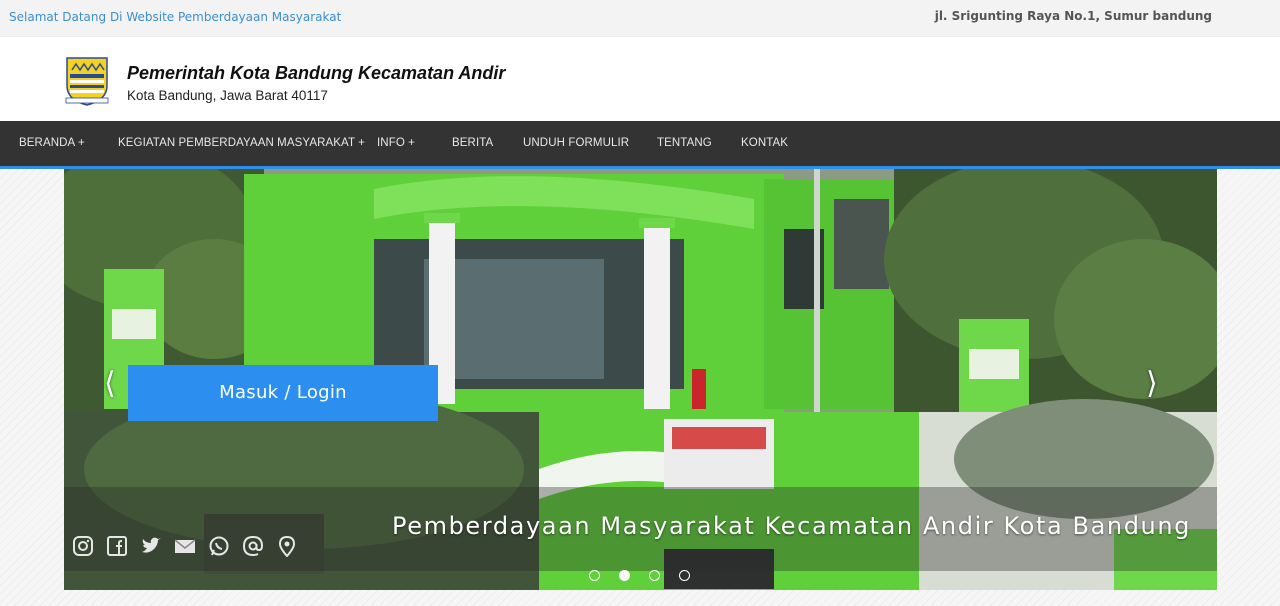  What do you see at coordinates (253, 546) in the screenshot?
I see `at-icon` at bounding box center [253, 546].